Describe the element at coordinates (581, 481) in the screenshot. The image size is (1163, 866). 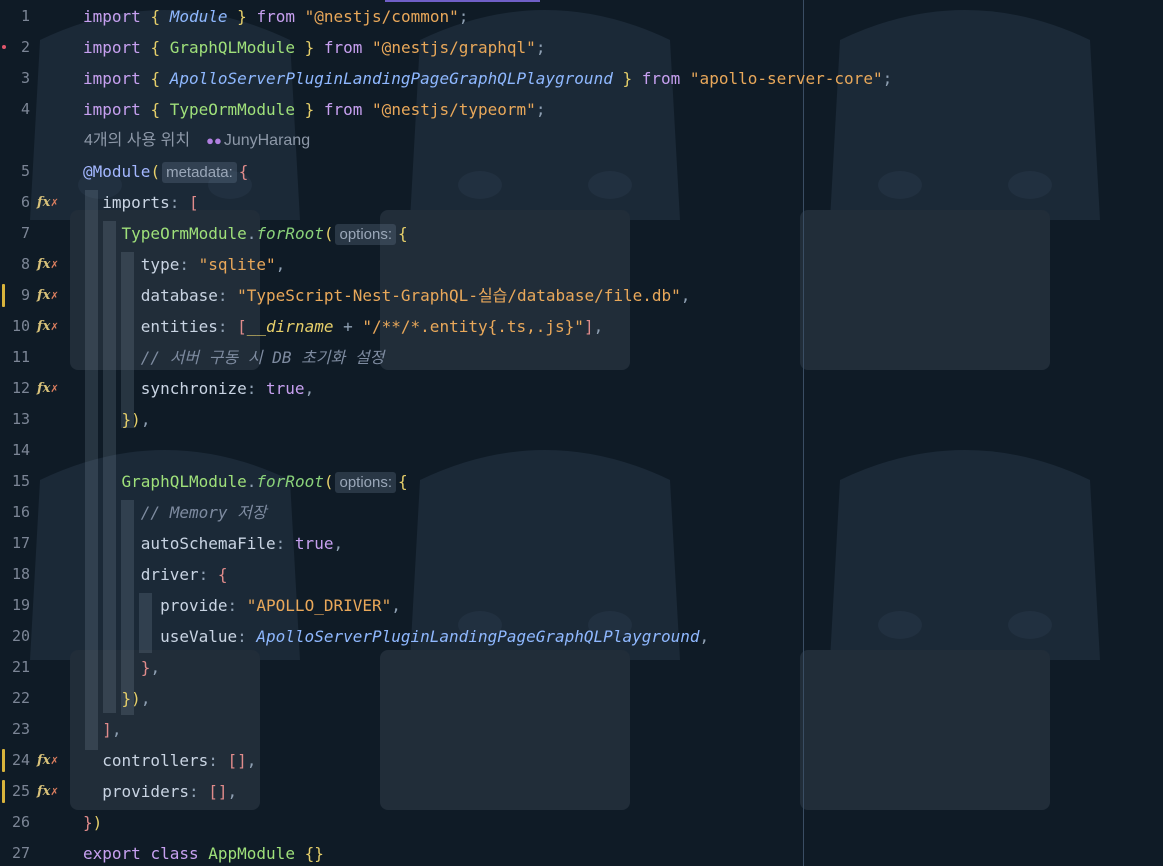
I see `code-line: 15 GraphQLModule.forRoot(options:{` at that location.